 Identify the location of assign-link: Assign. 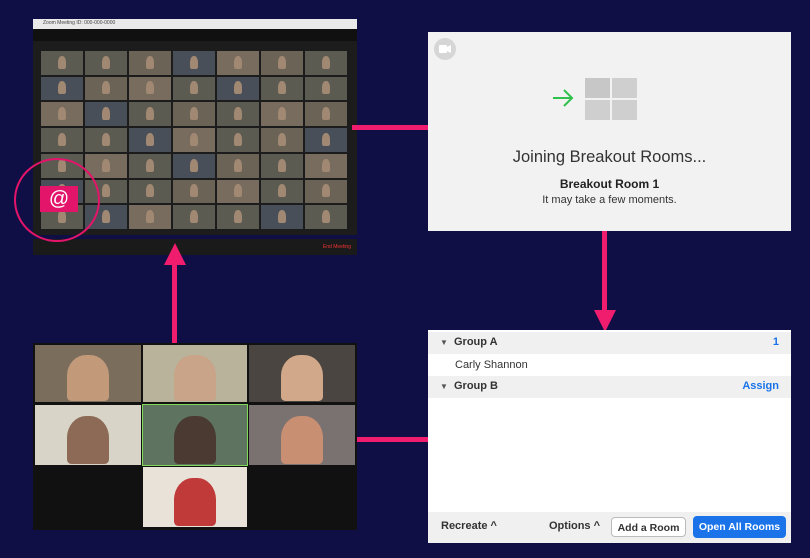
(760, 386).